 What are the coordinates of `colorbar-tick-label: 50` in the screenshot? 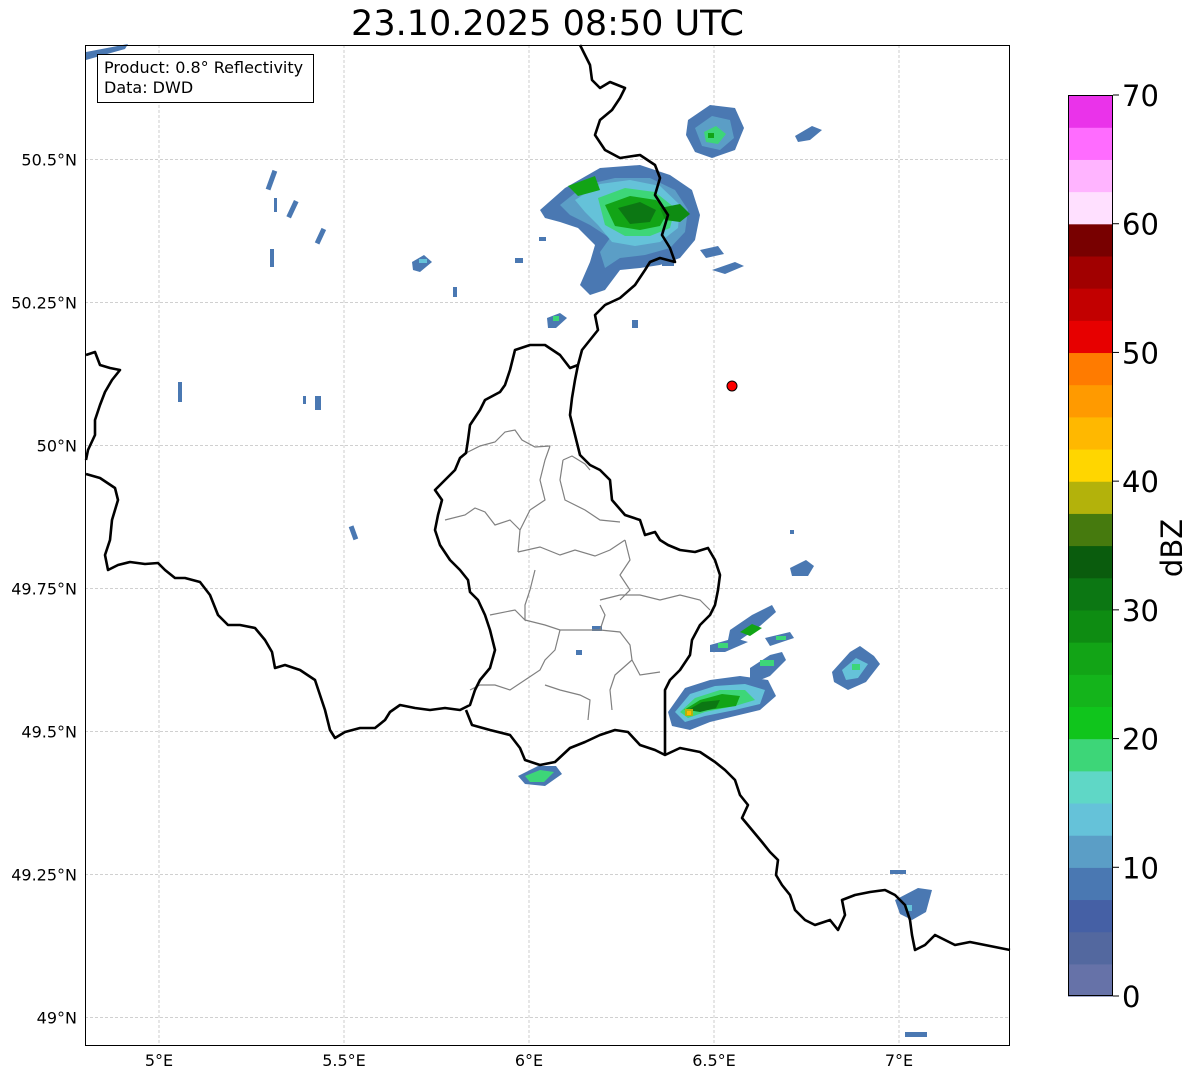 It's located at (1140, 353).